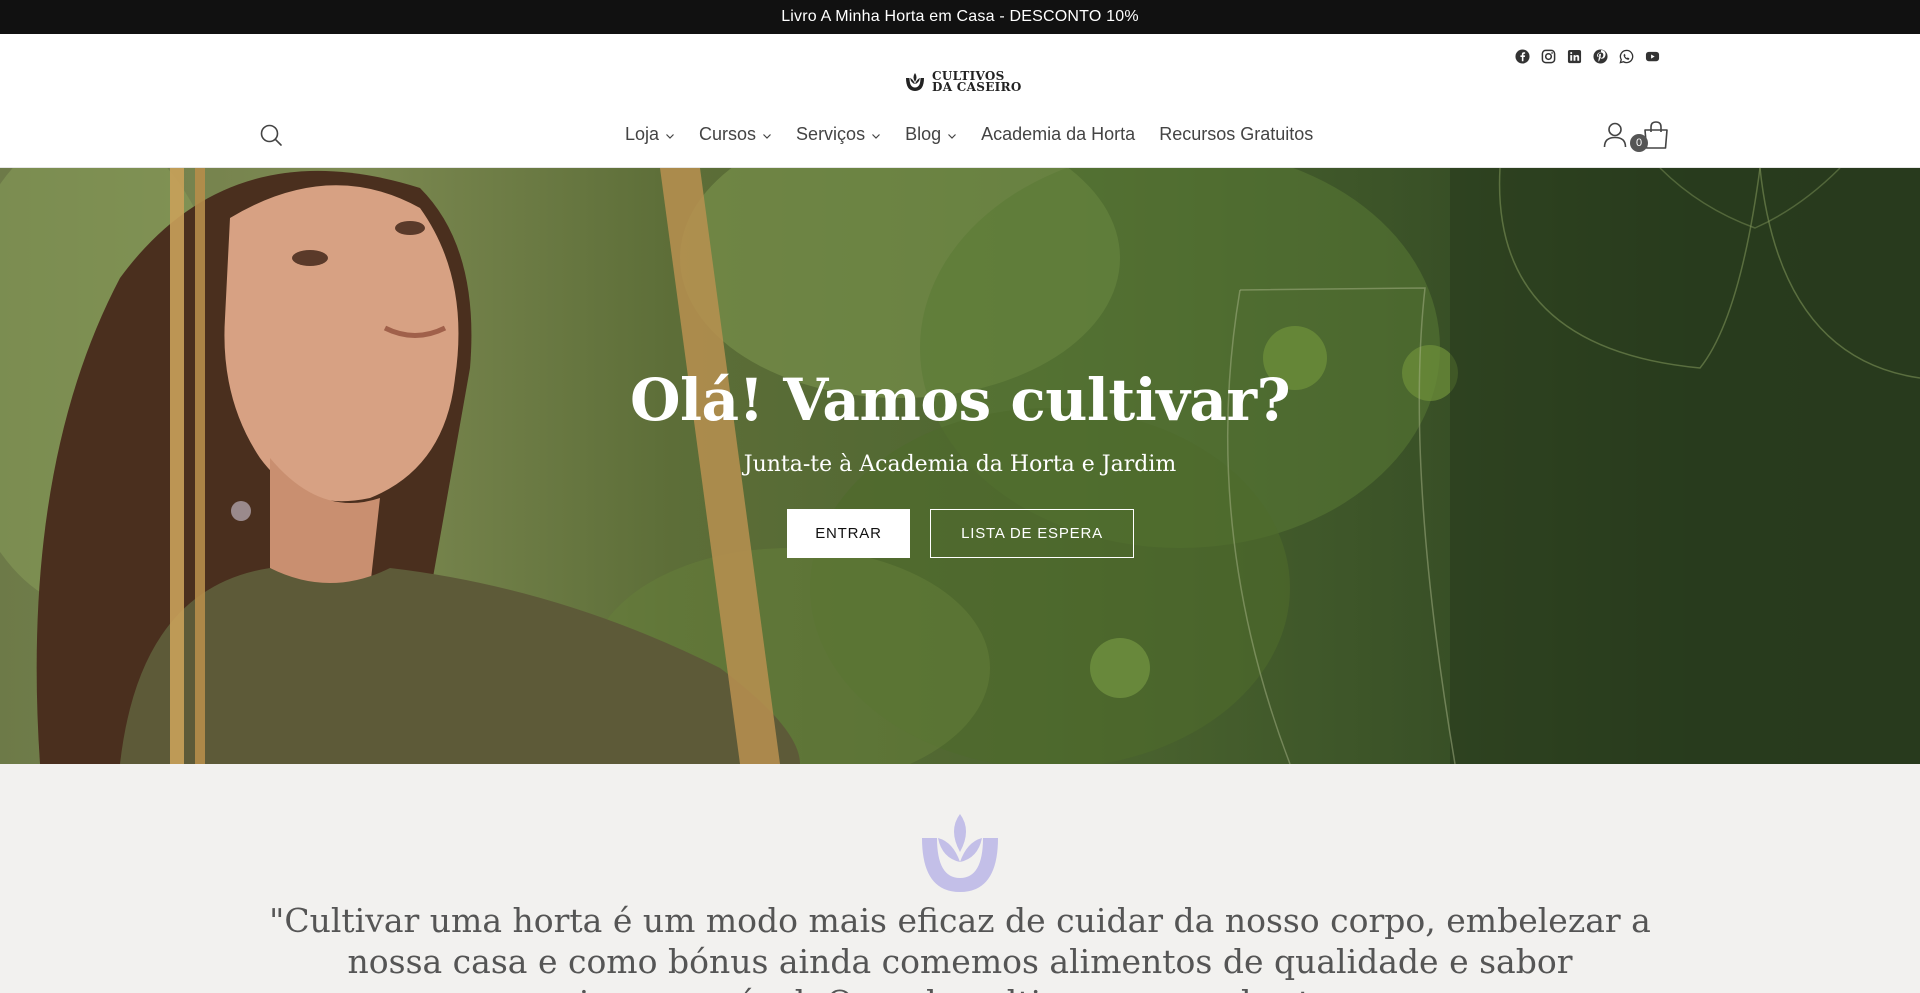 Image resolution: width=1920 pixels, height=993 pixels. Describe the element at coordinates (728, 134) in the screenshot. I see `nav-label-cursos: Cursos` at that location.